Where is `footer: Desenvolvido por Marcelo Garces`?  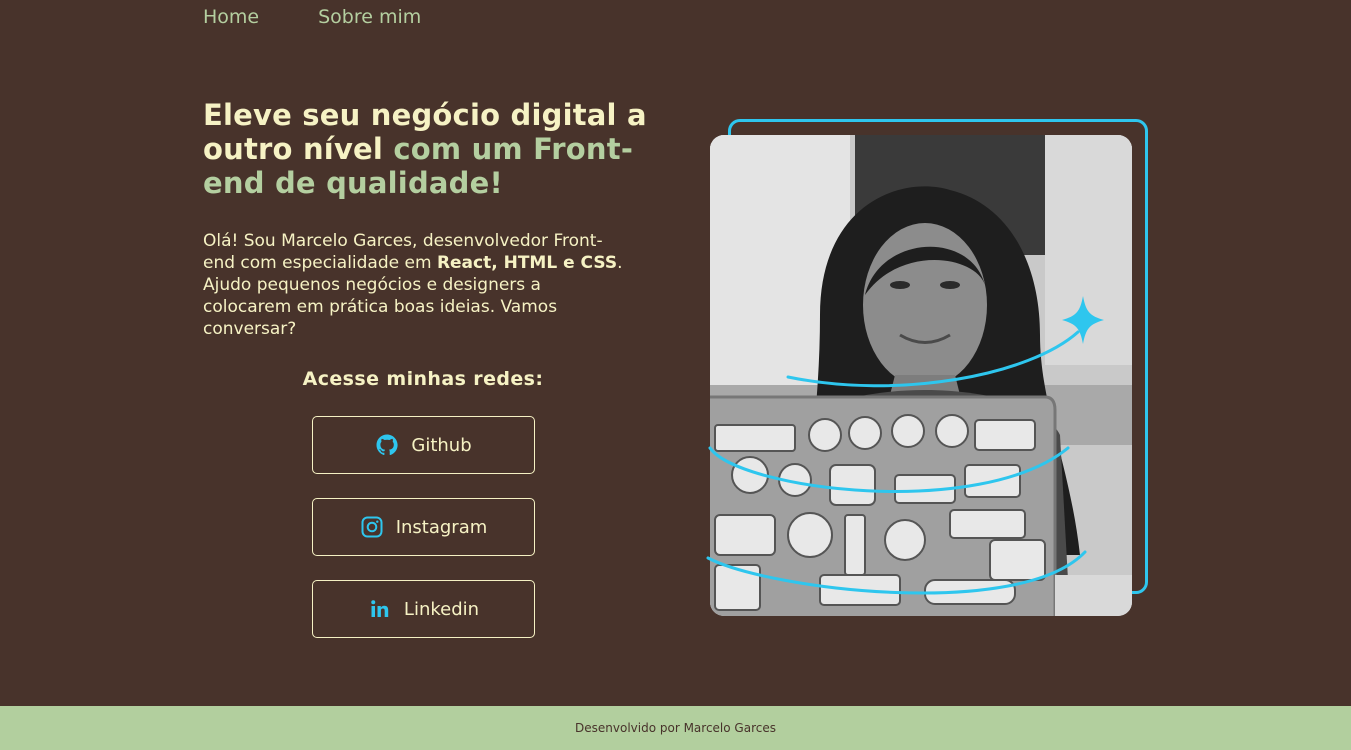
footer: Desenvolvido por Marcelo Garces is located at coordinates (675, 728).